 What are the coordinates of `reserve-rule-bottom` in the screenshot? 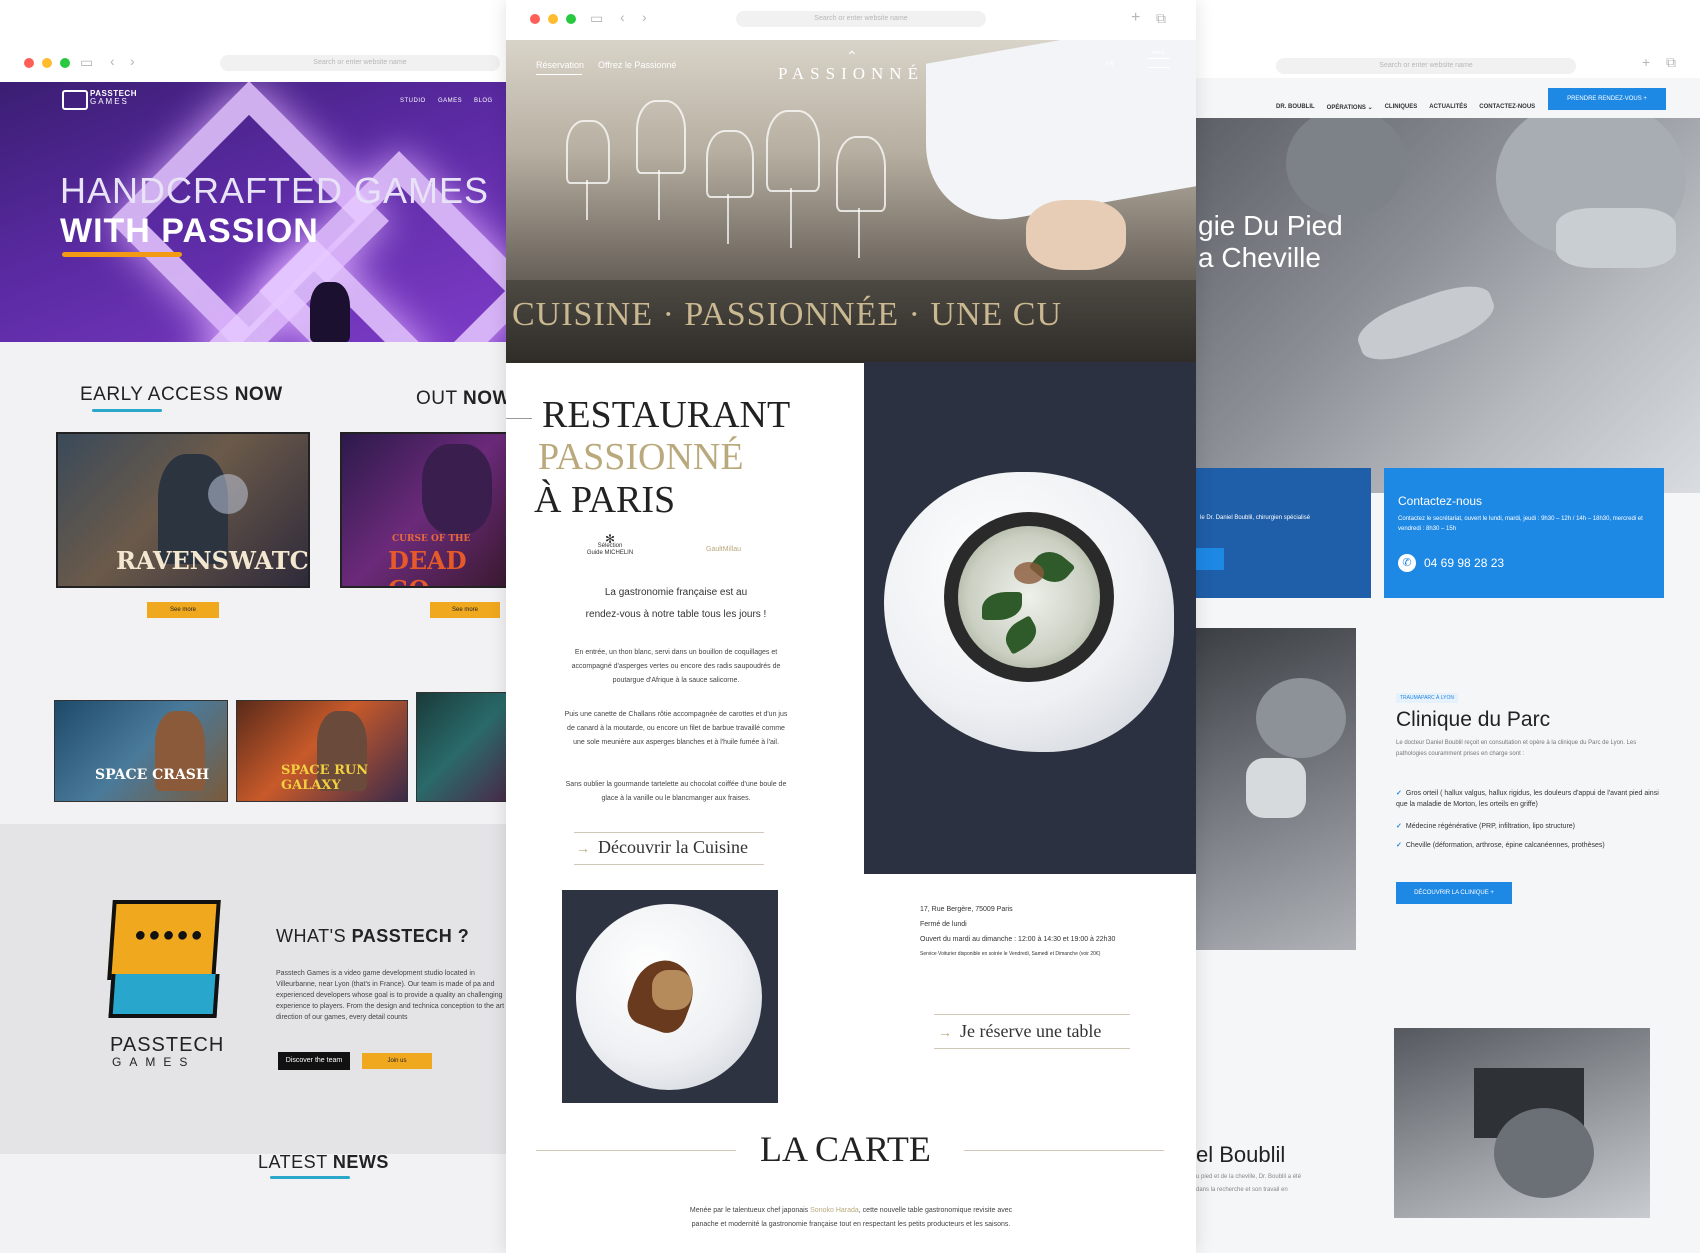 It's located at (1032, 1048).